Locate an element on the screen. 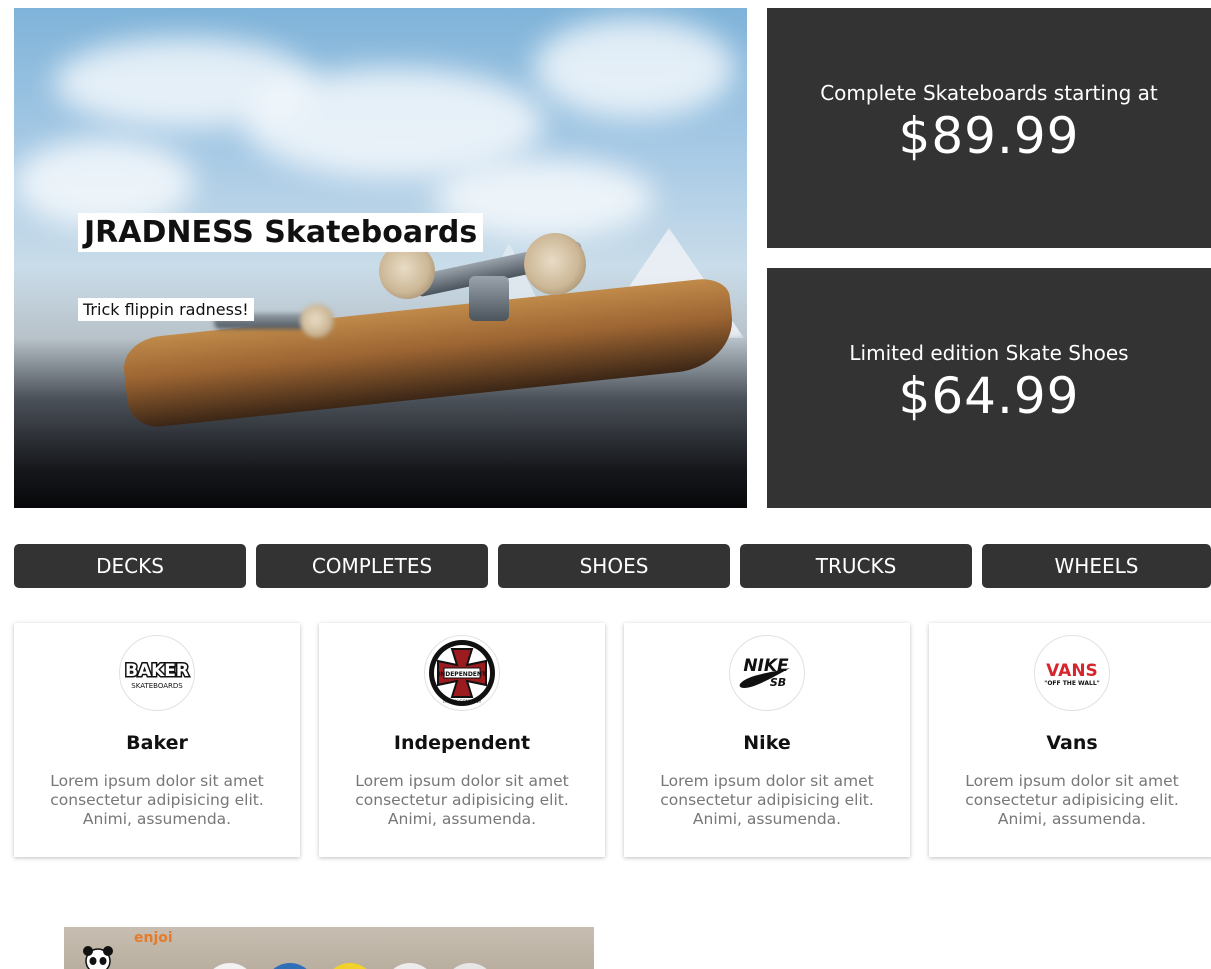 This screenshot has height=969, width=1211. promo-price: $64.99 is located at coordinates (989, 396).